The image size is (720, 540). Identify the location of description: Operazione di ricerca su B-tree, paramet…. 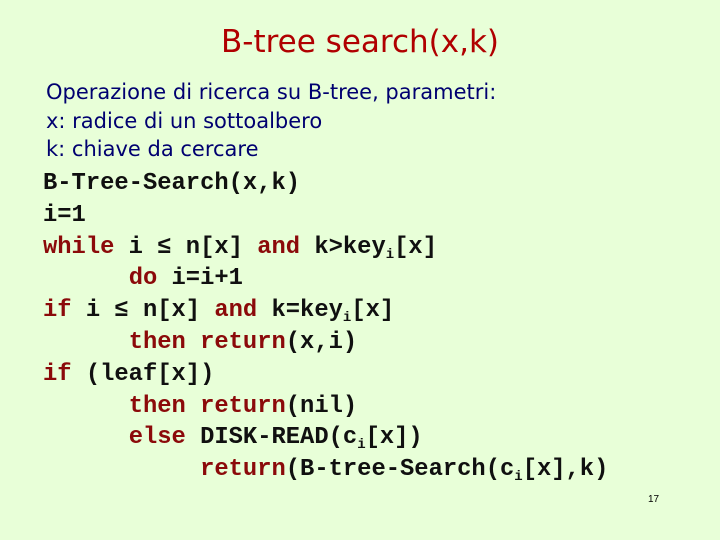
(271, 121).